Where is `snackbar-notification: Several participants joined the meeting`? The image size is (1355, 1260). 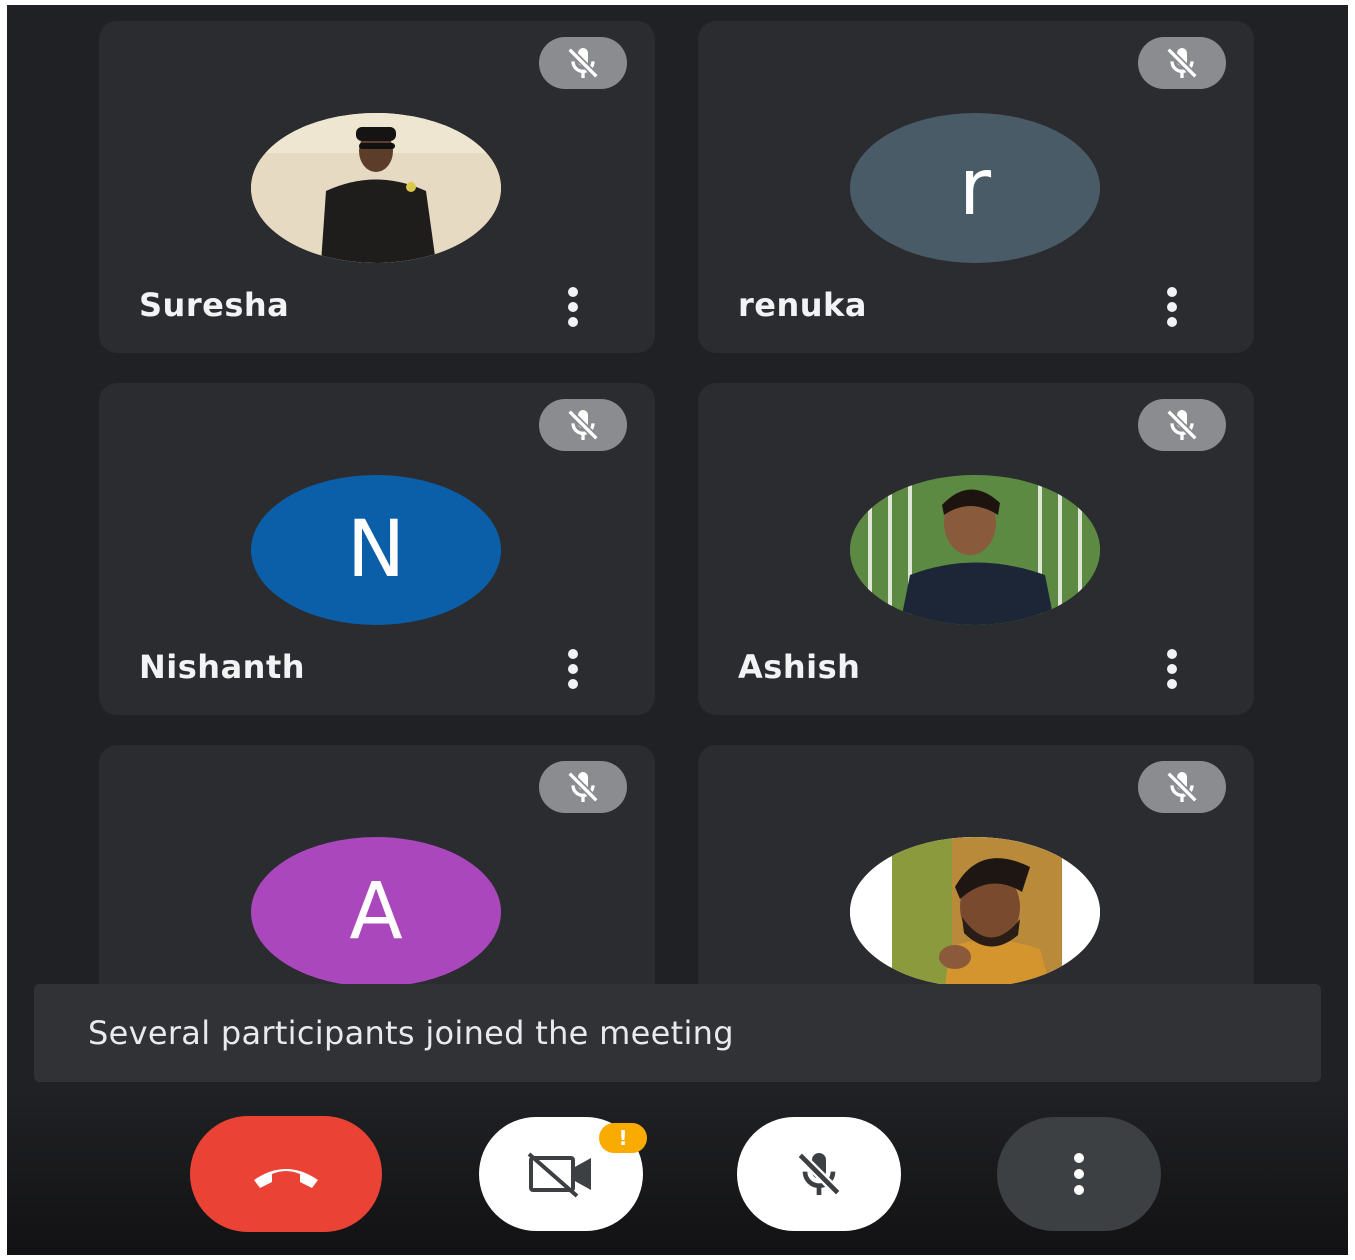 snackbar-notification: Several participants joined the meeting is located at coordinates (677, 1033).